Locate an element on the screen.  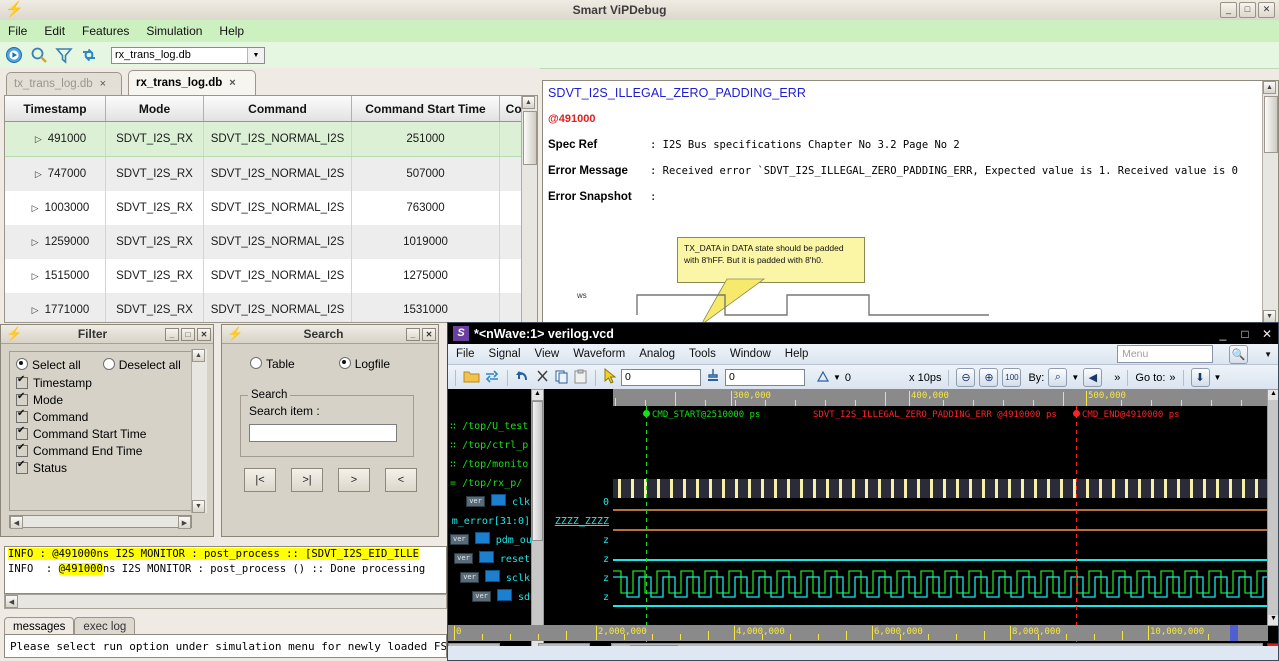
run-icon is located at coordinates (14, 55).